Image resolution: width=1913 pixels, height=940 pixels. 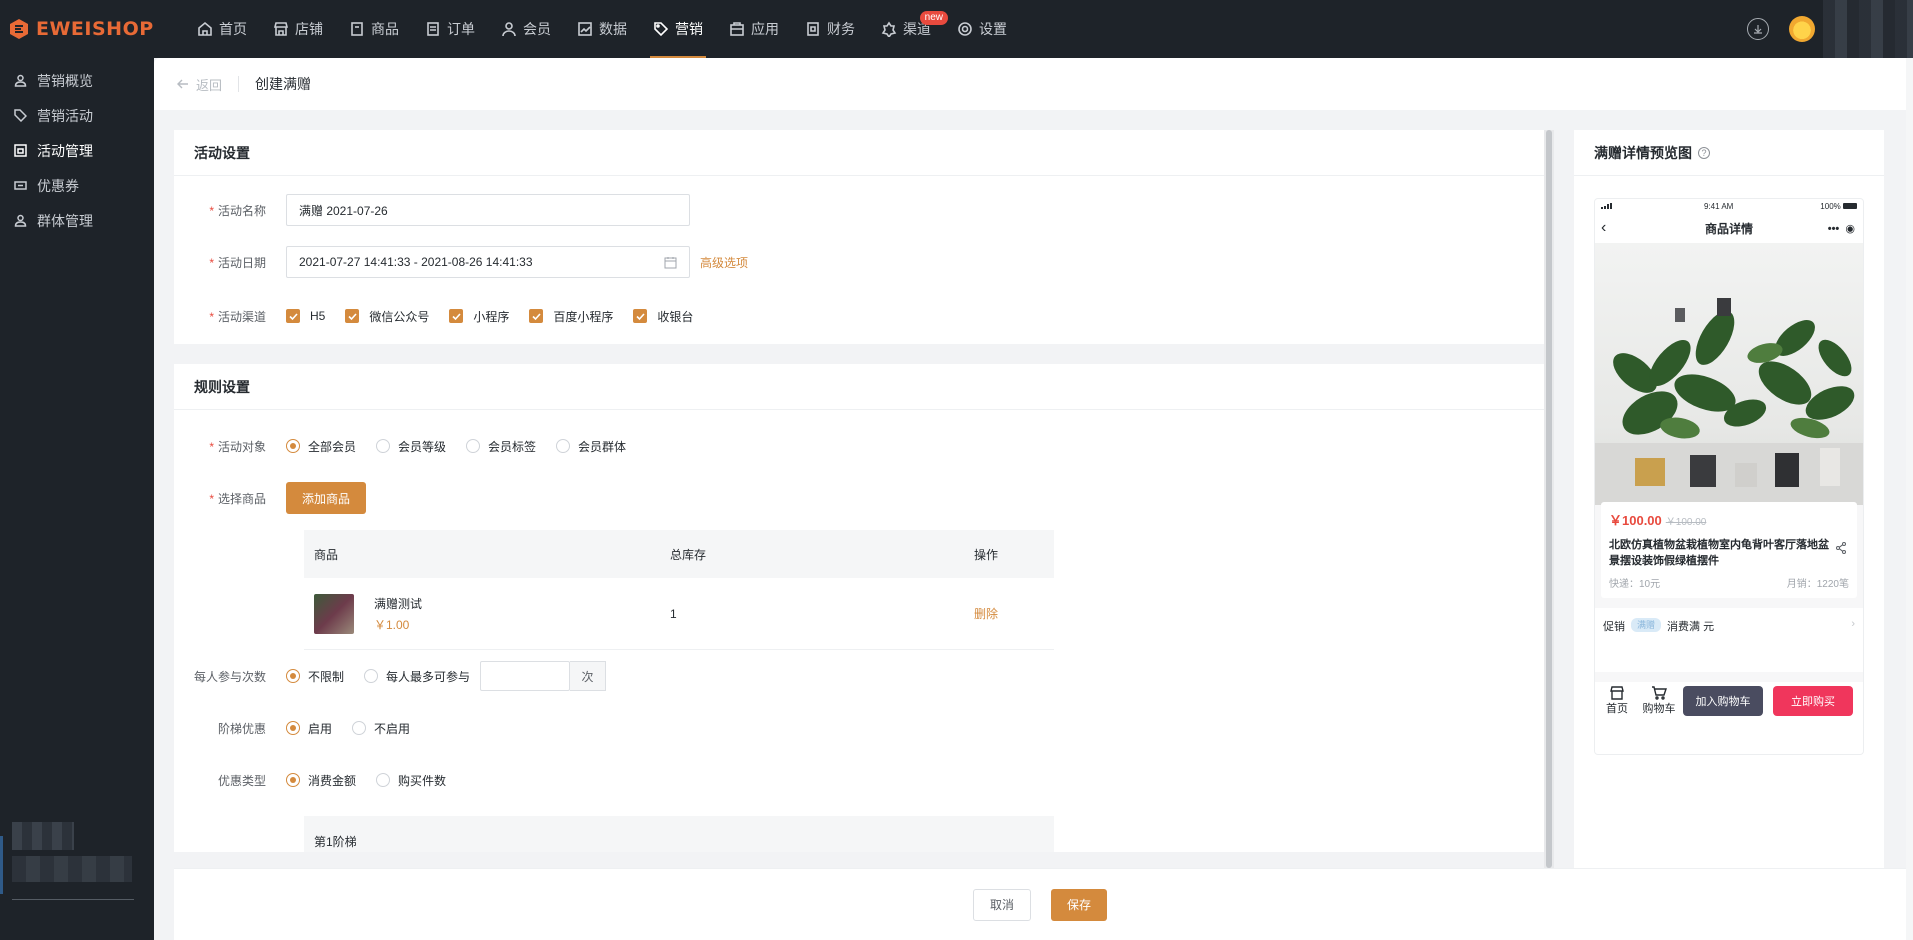 I want to click on radio-selected-icon, so click(x=293, y=728).